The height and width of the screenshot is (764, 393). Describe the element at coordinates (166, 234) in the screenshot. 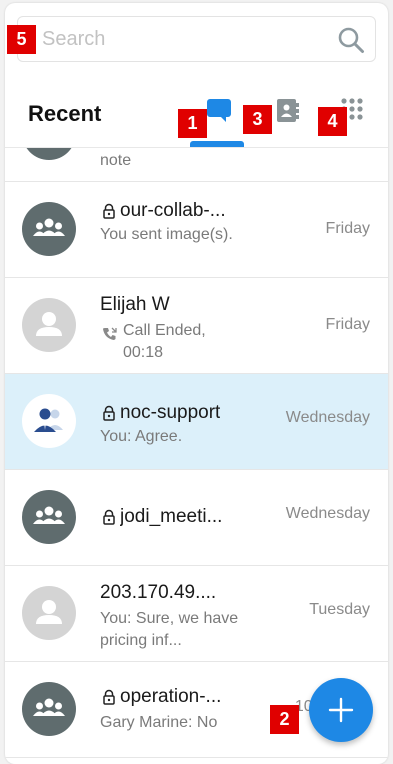

I see `conversation-subtitle: You sent image(s).` at that location.